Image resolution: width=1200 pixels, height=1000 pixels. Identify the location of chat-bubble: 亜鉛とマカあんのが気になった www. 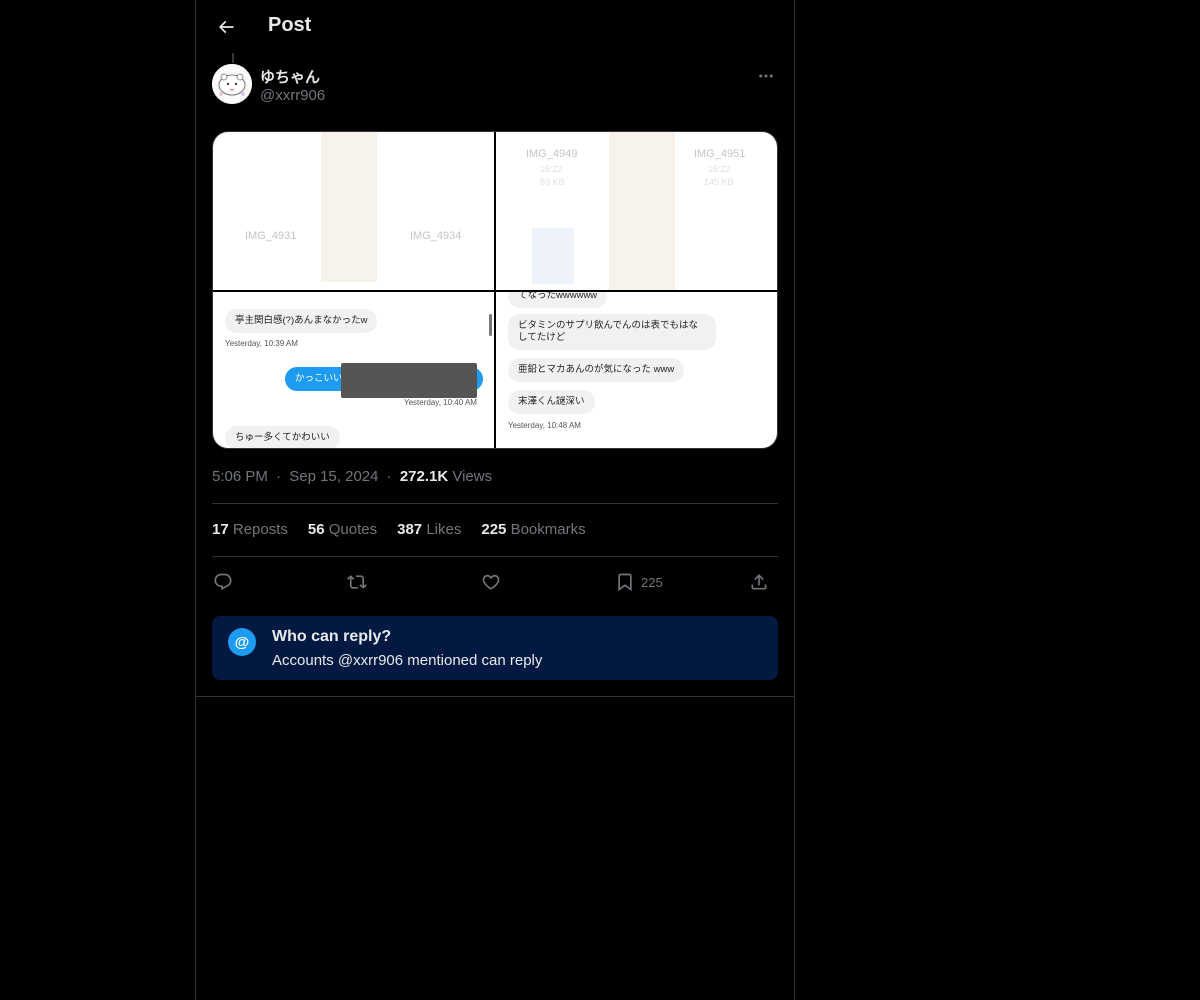
(596, 370).